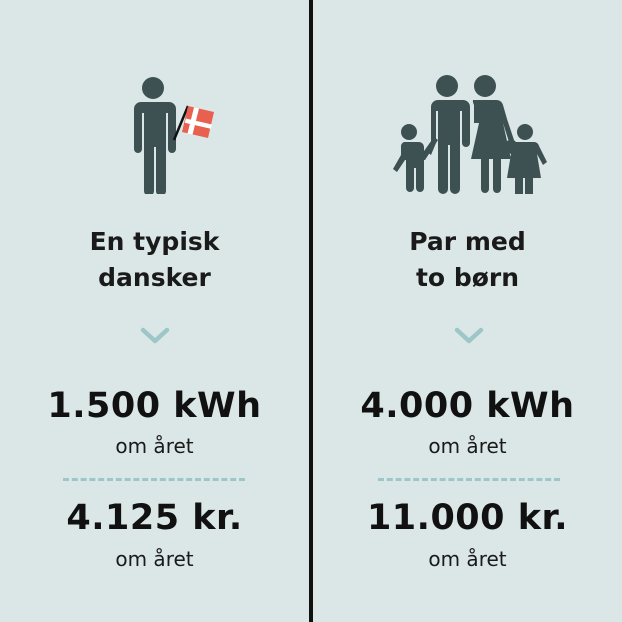 Image resolution: width=622 pixels, height=622 pixels. Describe the element at coordinates (467, 277) in the screenshot. I see `right-title-line2: to børn` at that location.